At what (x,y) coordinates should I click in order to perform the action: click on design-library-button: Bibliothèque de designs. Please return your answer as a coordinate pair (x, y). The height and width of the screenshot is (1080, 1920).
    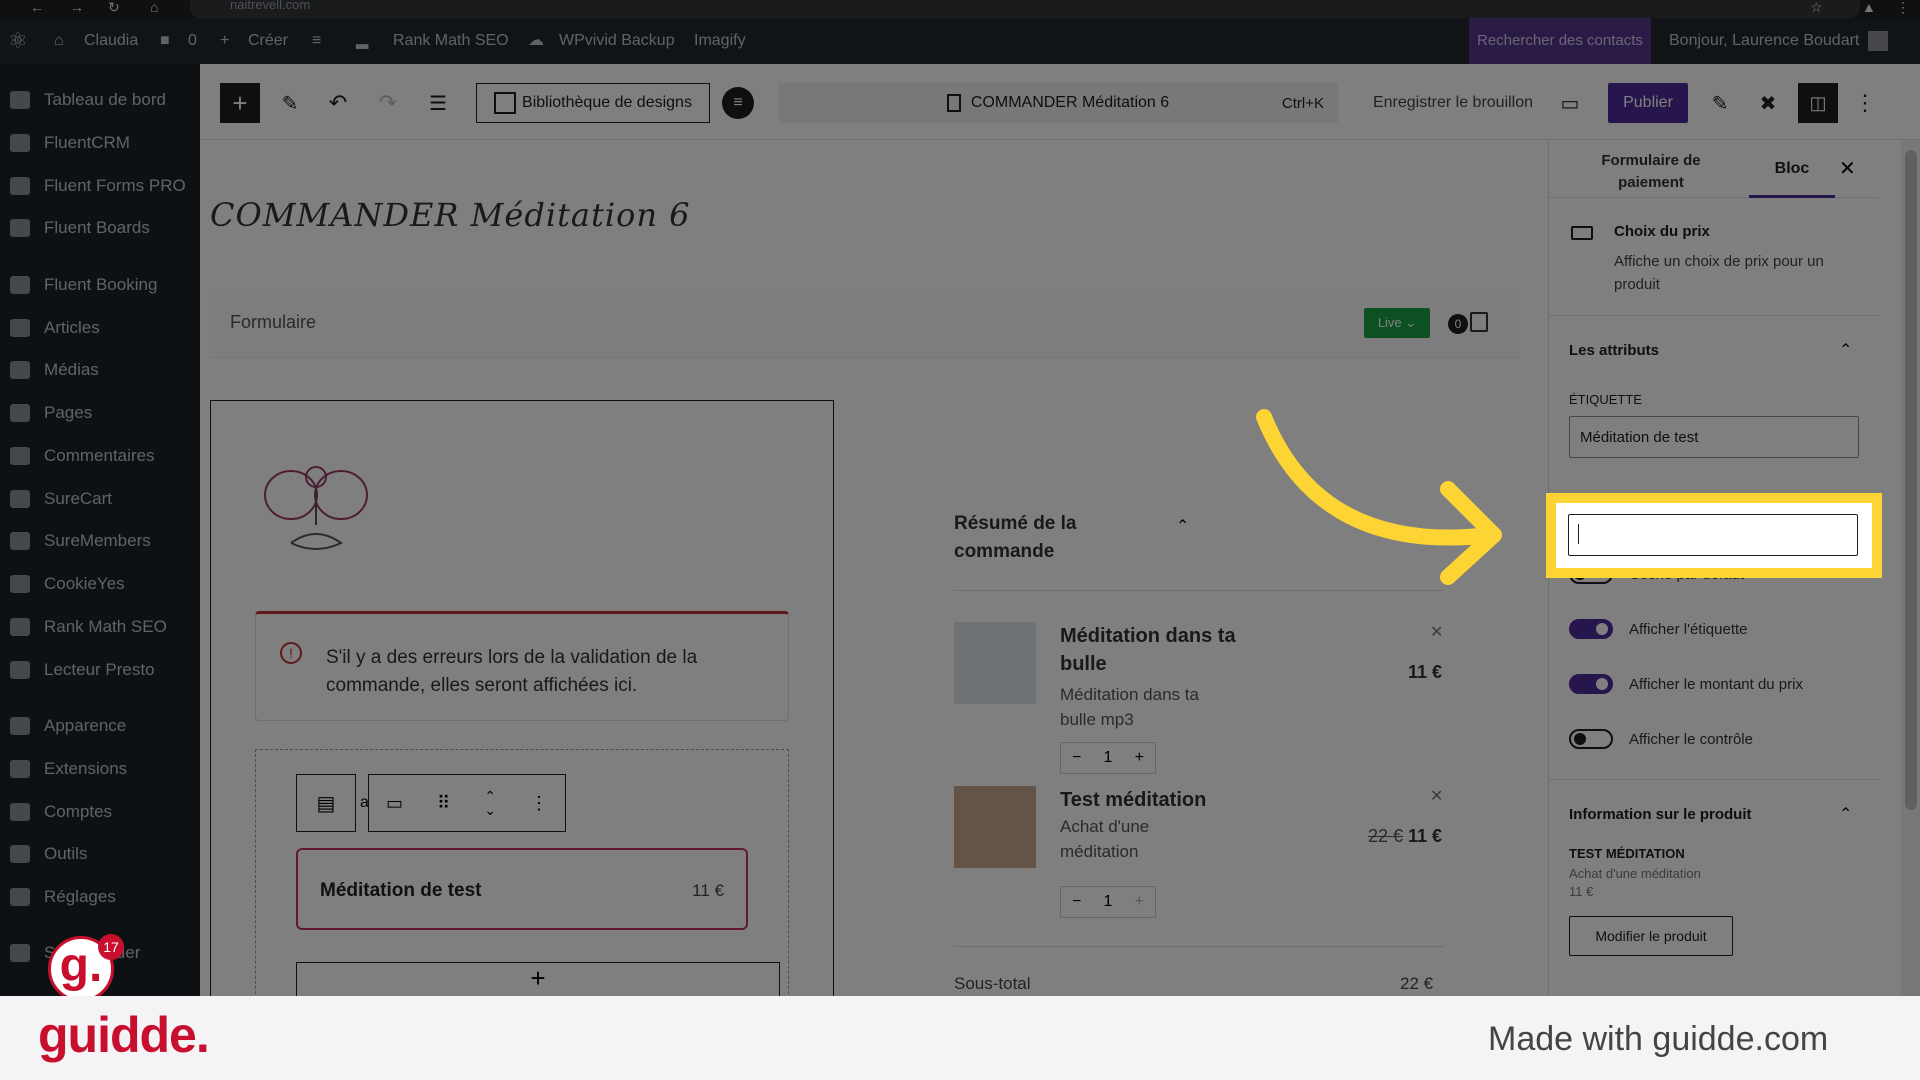
    Looking at the image, I should click on (593, 103).